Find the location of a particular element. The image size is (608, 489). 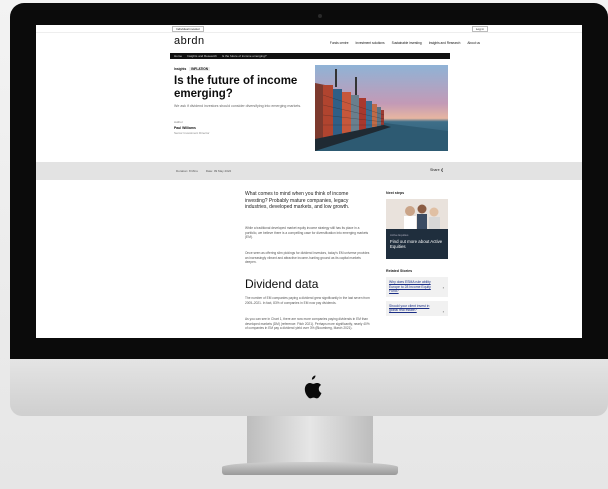

crumb-home: Home is located at coordinates (178, 56).